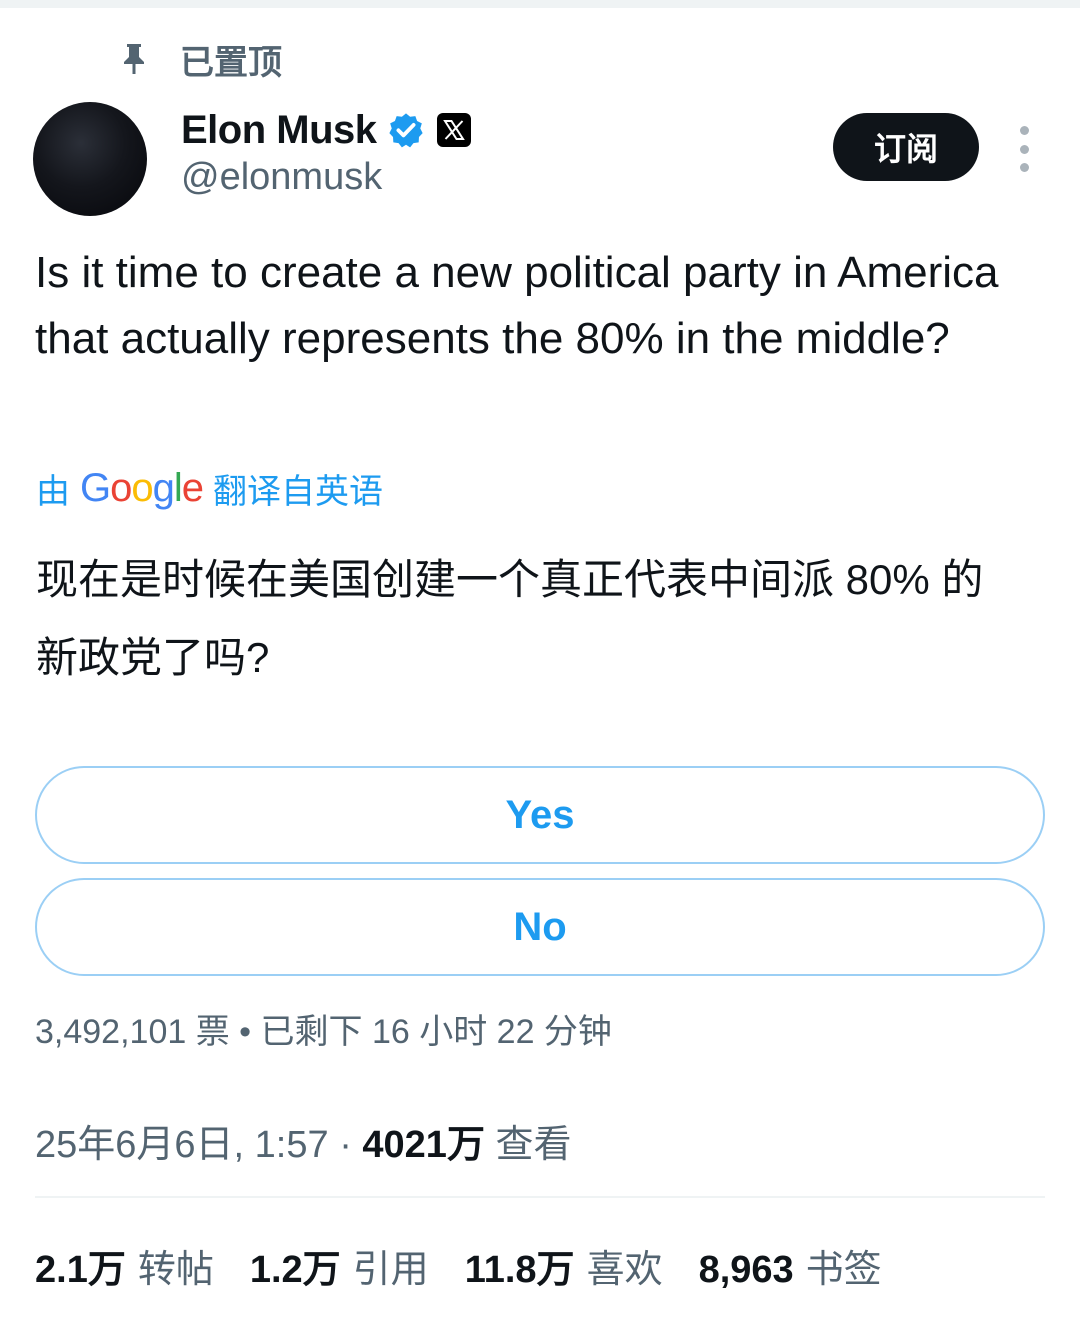 The height and width of the screenshot is (1318, 1080). Describe the element at coordinates (298, 491) in the screenshot. I see `translation-suffix: 翻译自英语` at that location.